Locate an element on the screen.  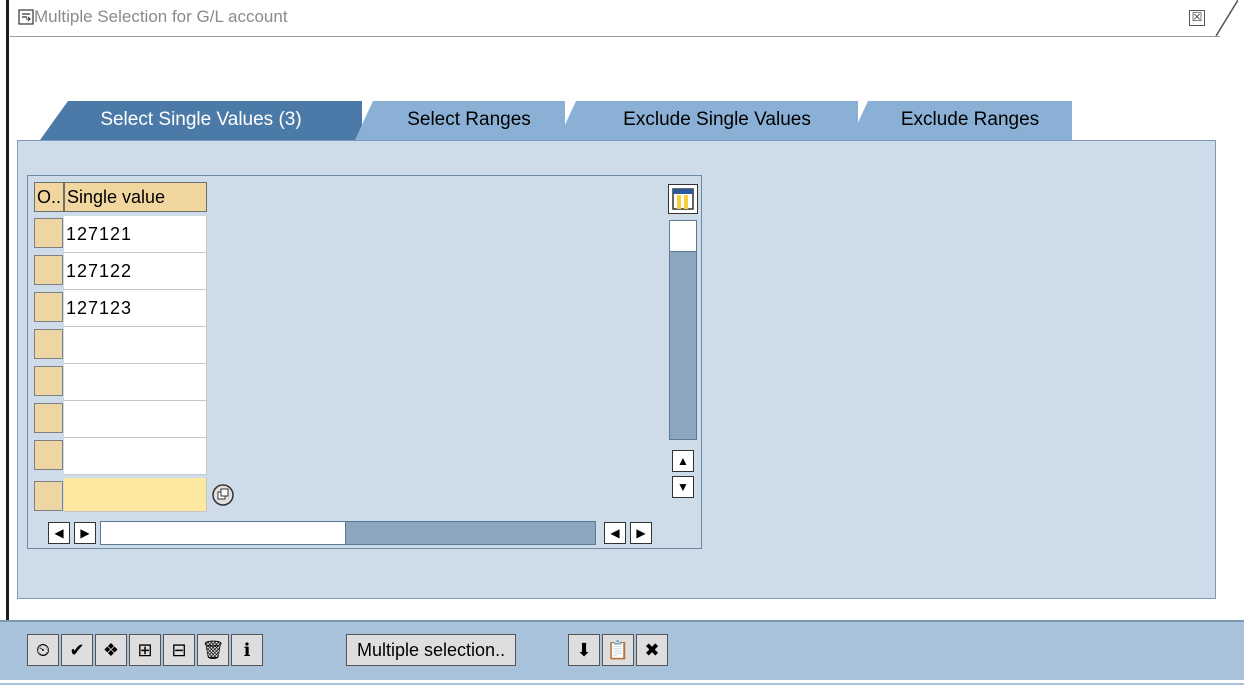
single-value-cell: 127121 is located at coordinates (135, 234).